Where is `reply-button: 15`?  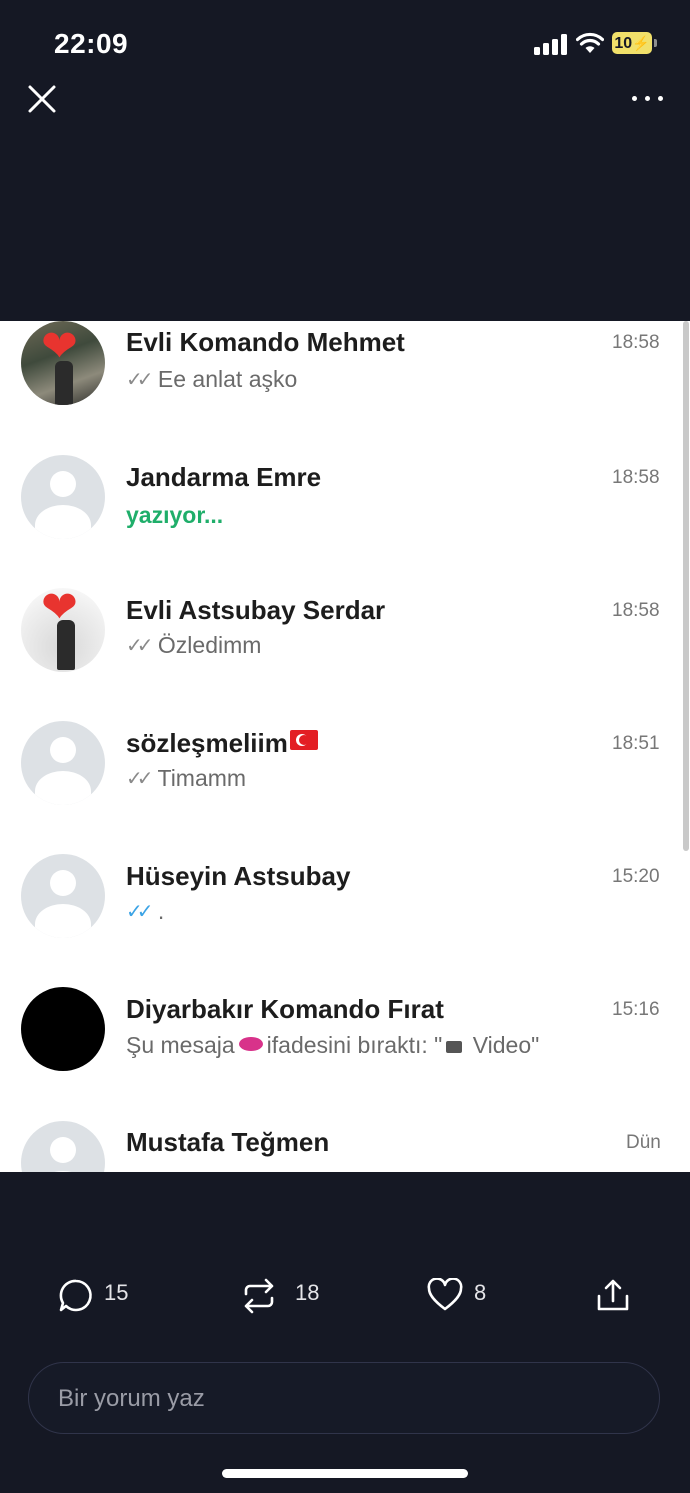 reply-button: 15 is located at coordinates (98, 1295).